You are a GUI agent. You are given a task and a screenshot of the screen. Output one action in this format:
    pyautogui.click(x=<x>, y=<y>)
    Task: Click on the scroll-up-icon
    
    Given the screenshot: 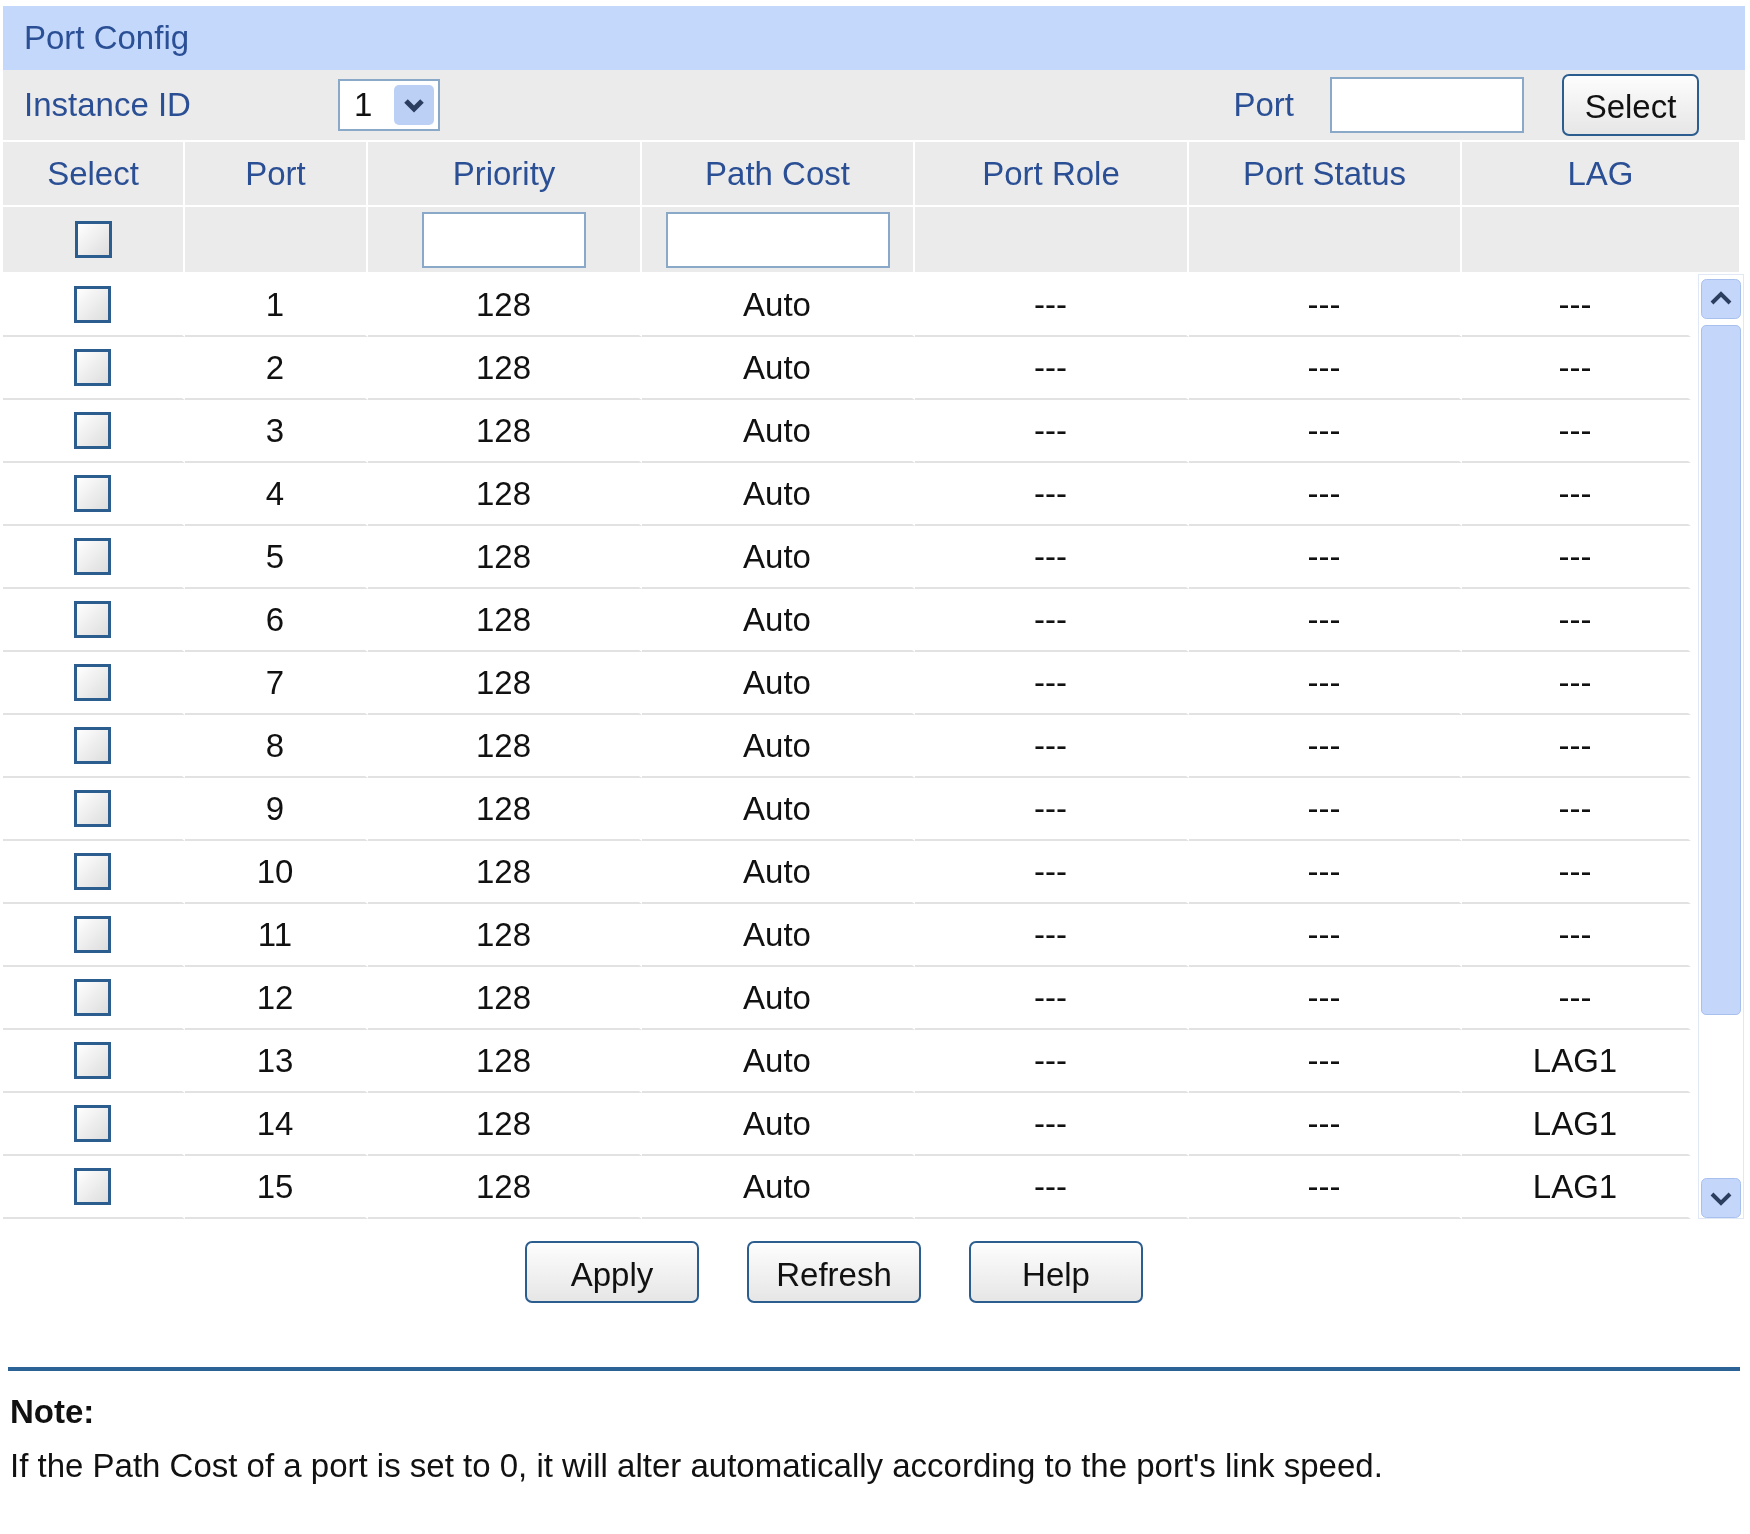 What is the action you would take?
    pyautogui.click(x=1721, y=299)
    